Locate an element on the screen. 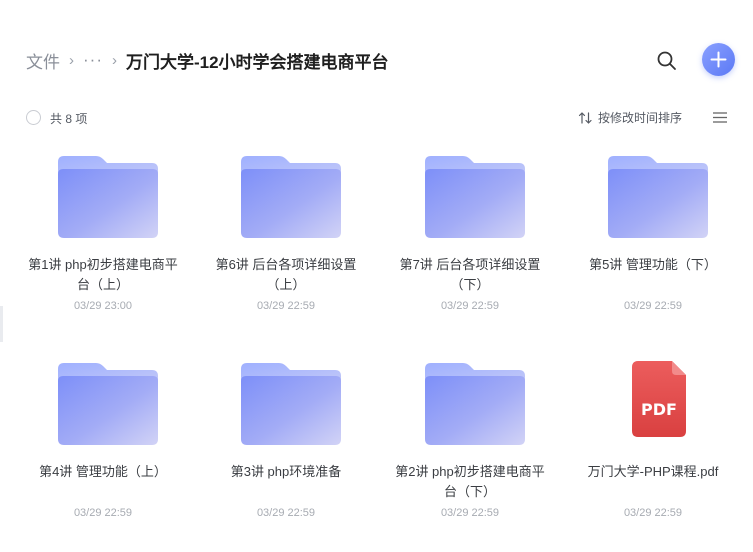  file-name: 第4讲 管理功能（上） is located at coordinates (103, 471).